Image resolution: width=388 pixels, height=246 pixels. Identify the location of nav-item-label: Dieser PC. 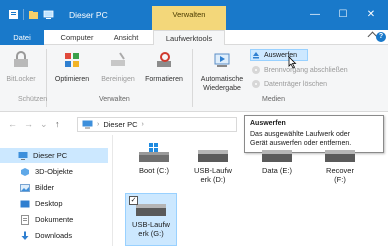
(50, 155).